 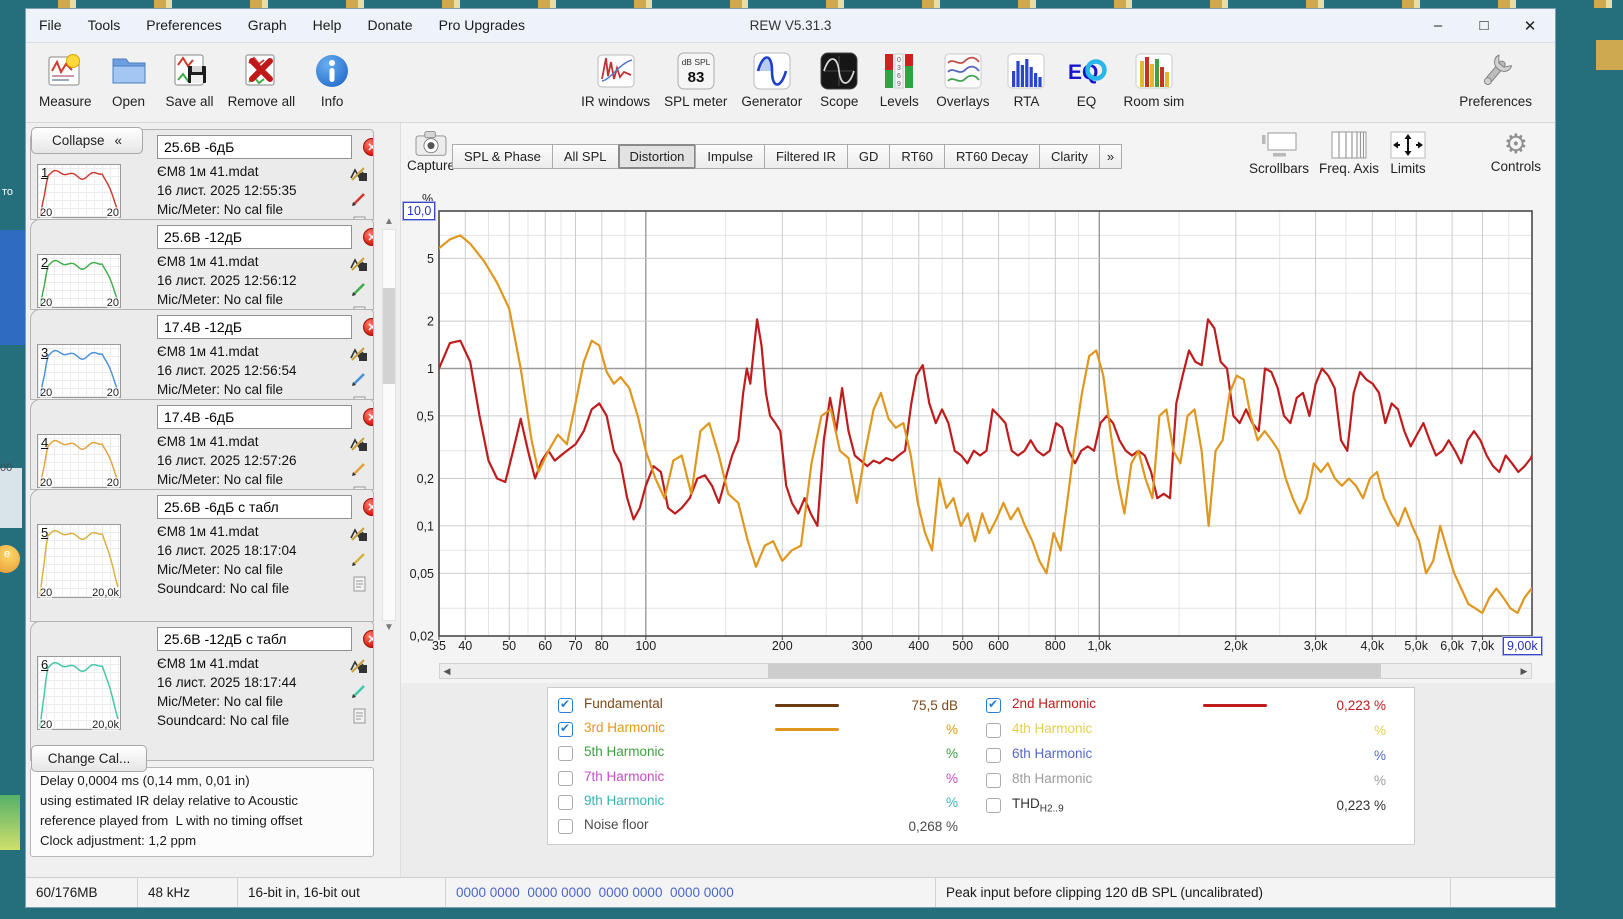 What do you see at coordinates (1153, 78) in the screenshot?
I see `room-sim-button: Room sim` at bounding box center [1153, 78].